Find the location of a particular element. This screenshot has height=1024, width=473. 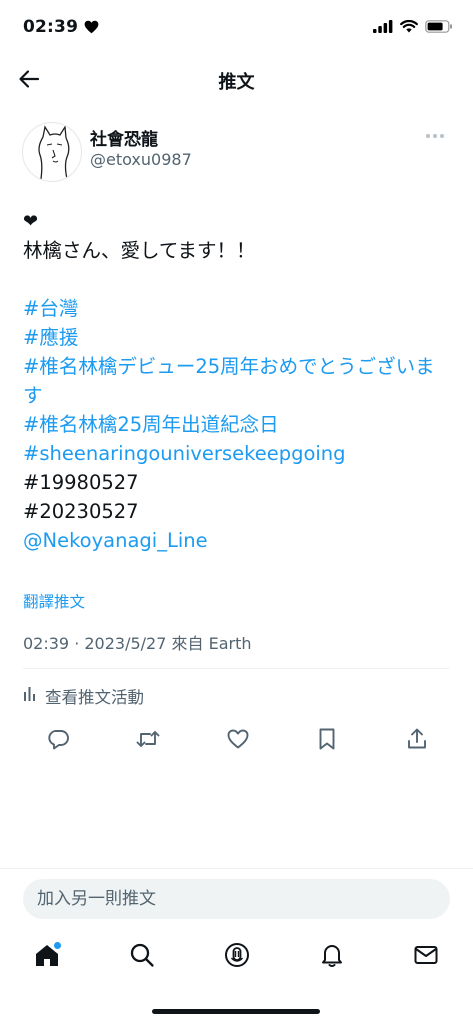

hashtag-link: #應援 is located at coordinates (238, 337).